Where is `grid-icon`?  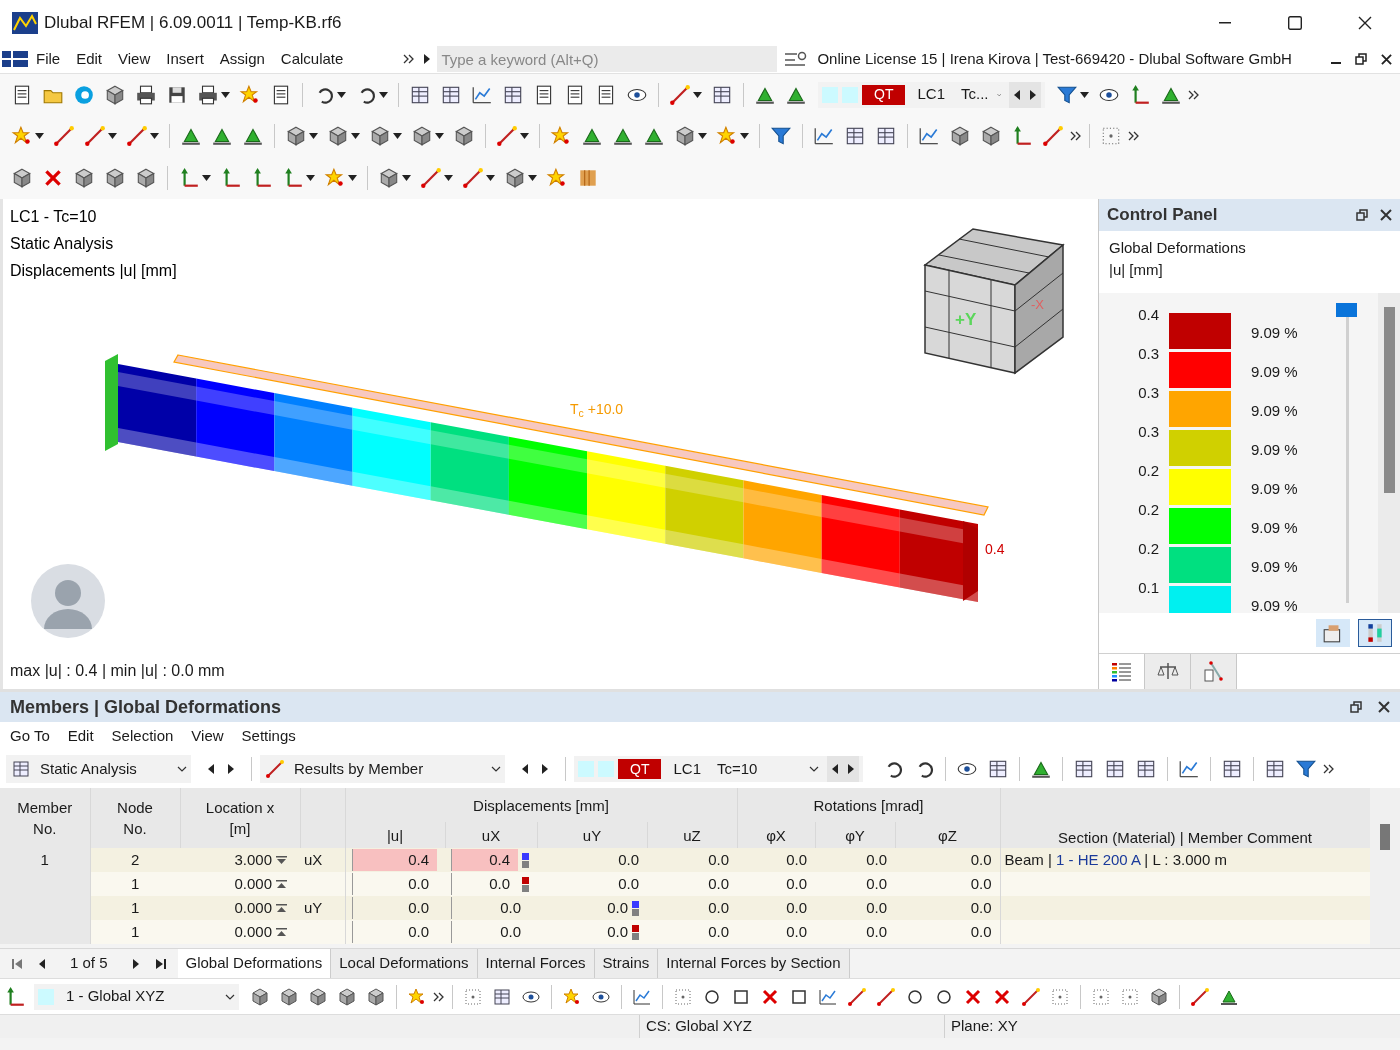 grid-icon is located at coordinates (1111, 136).